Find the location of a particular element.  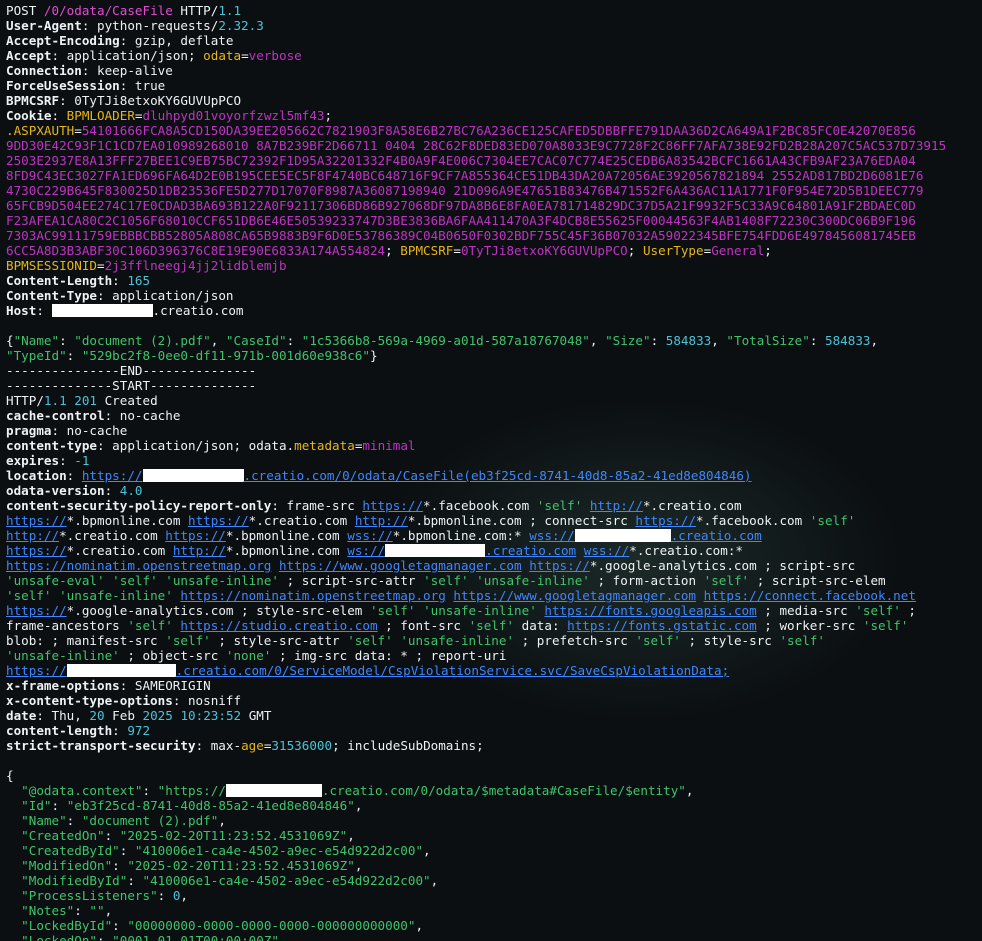

terminal-text: *.creatio.com is located at coordinates (112, 535).